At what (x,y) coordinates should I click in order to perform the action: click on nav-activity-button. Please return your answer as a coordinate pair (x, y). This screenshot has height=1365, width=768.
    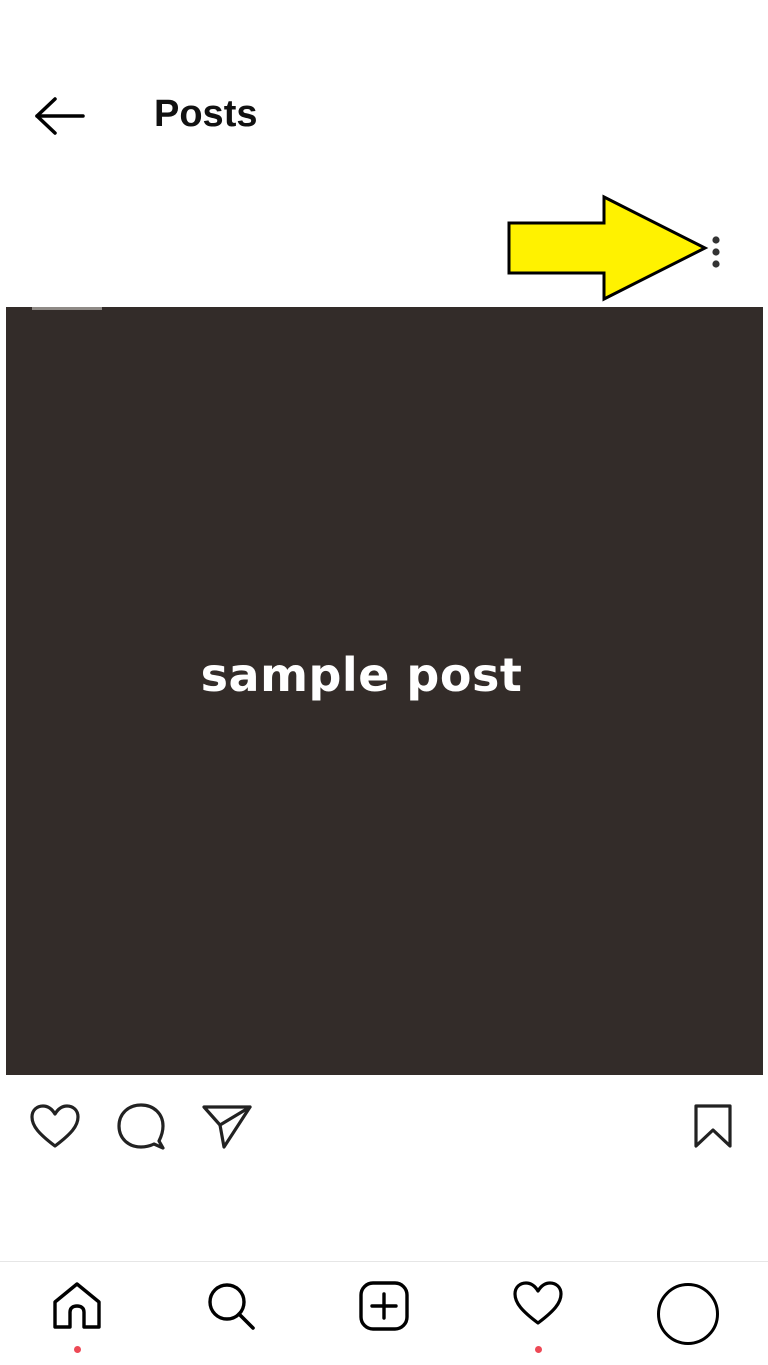
    Looking at the image, I should click on (538, 1320).